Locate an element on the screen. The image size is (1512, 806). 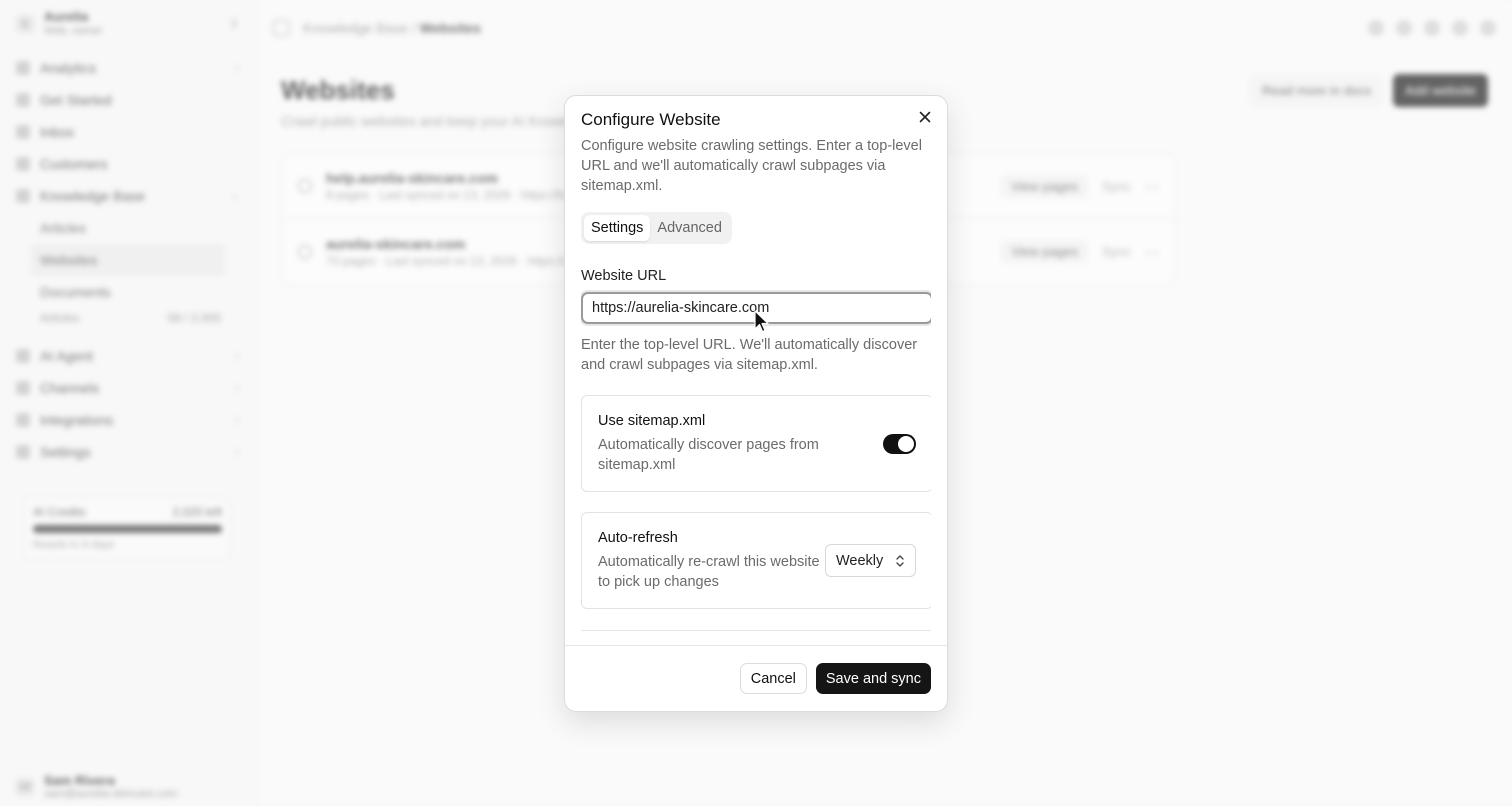
dialog-title: Configure Website is located at coordinates (651, 119).